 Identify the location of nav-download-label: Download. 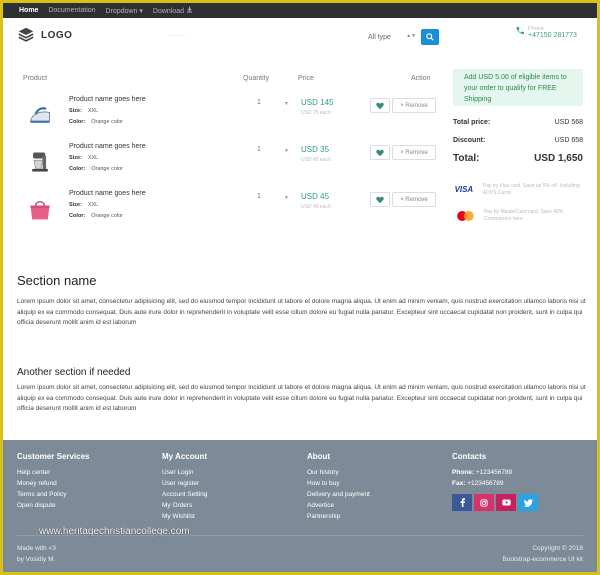
(168, 11).